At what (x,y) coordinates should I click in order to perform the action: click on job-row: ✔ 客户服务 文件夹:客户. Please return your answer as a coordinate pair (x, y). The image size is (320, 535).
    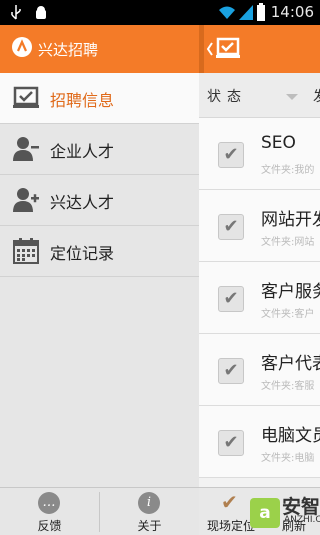
    Looking at the image, I should click on (259, 298).